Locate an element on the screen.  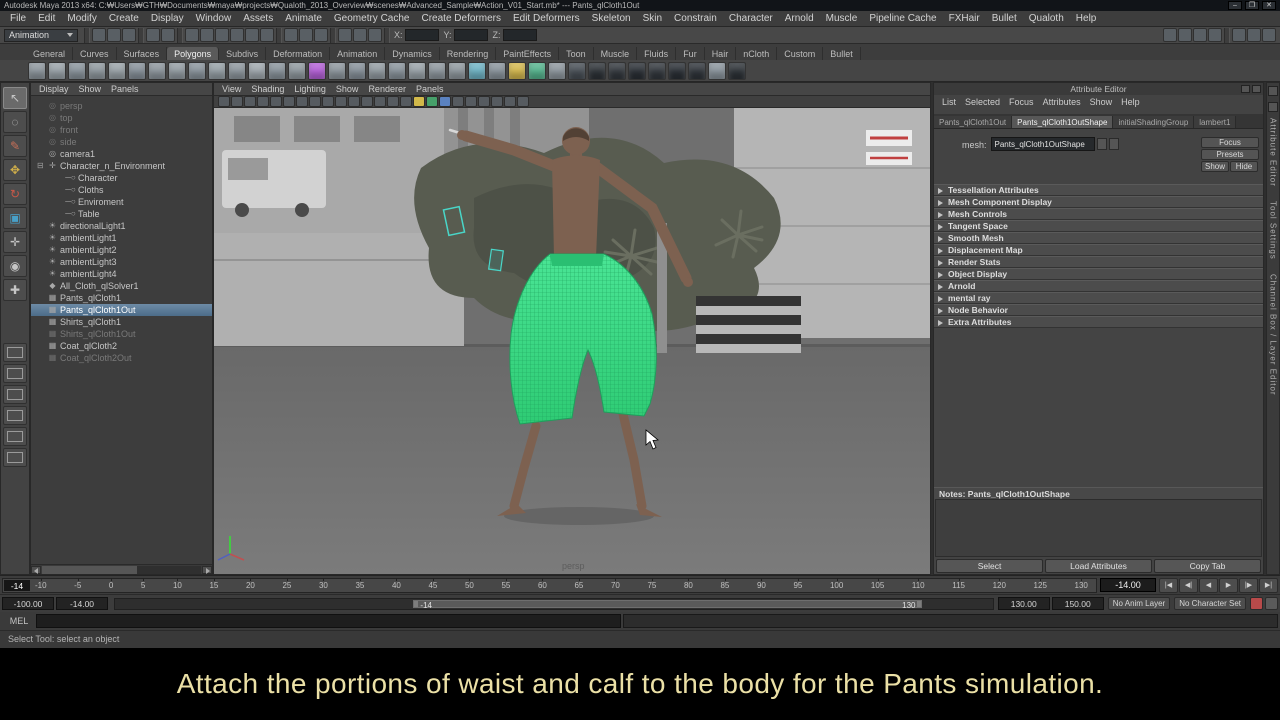
command-input is located at coordinates (328, 621).